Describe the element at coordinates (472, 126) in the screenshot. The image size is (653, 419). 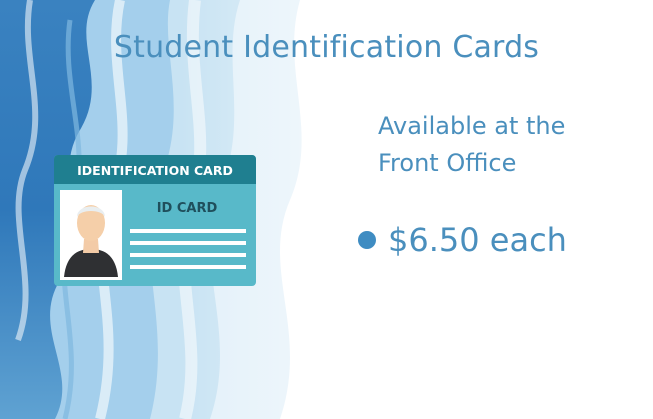
I see `availability-line-1: Available at the` at that location.